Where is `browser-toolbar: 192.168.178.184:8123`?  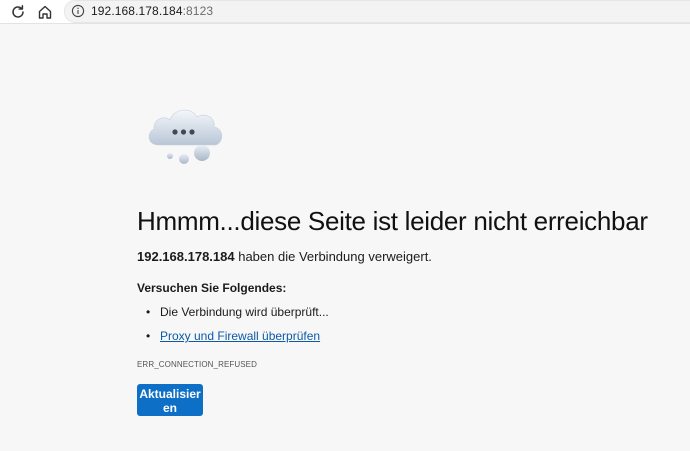
browser-toolbar: 192.168.178.184:8123 is located at coordinates (345, 12).